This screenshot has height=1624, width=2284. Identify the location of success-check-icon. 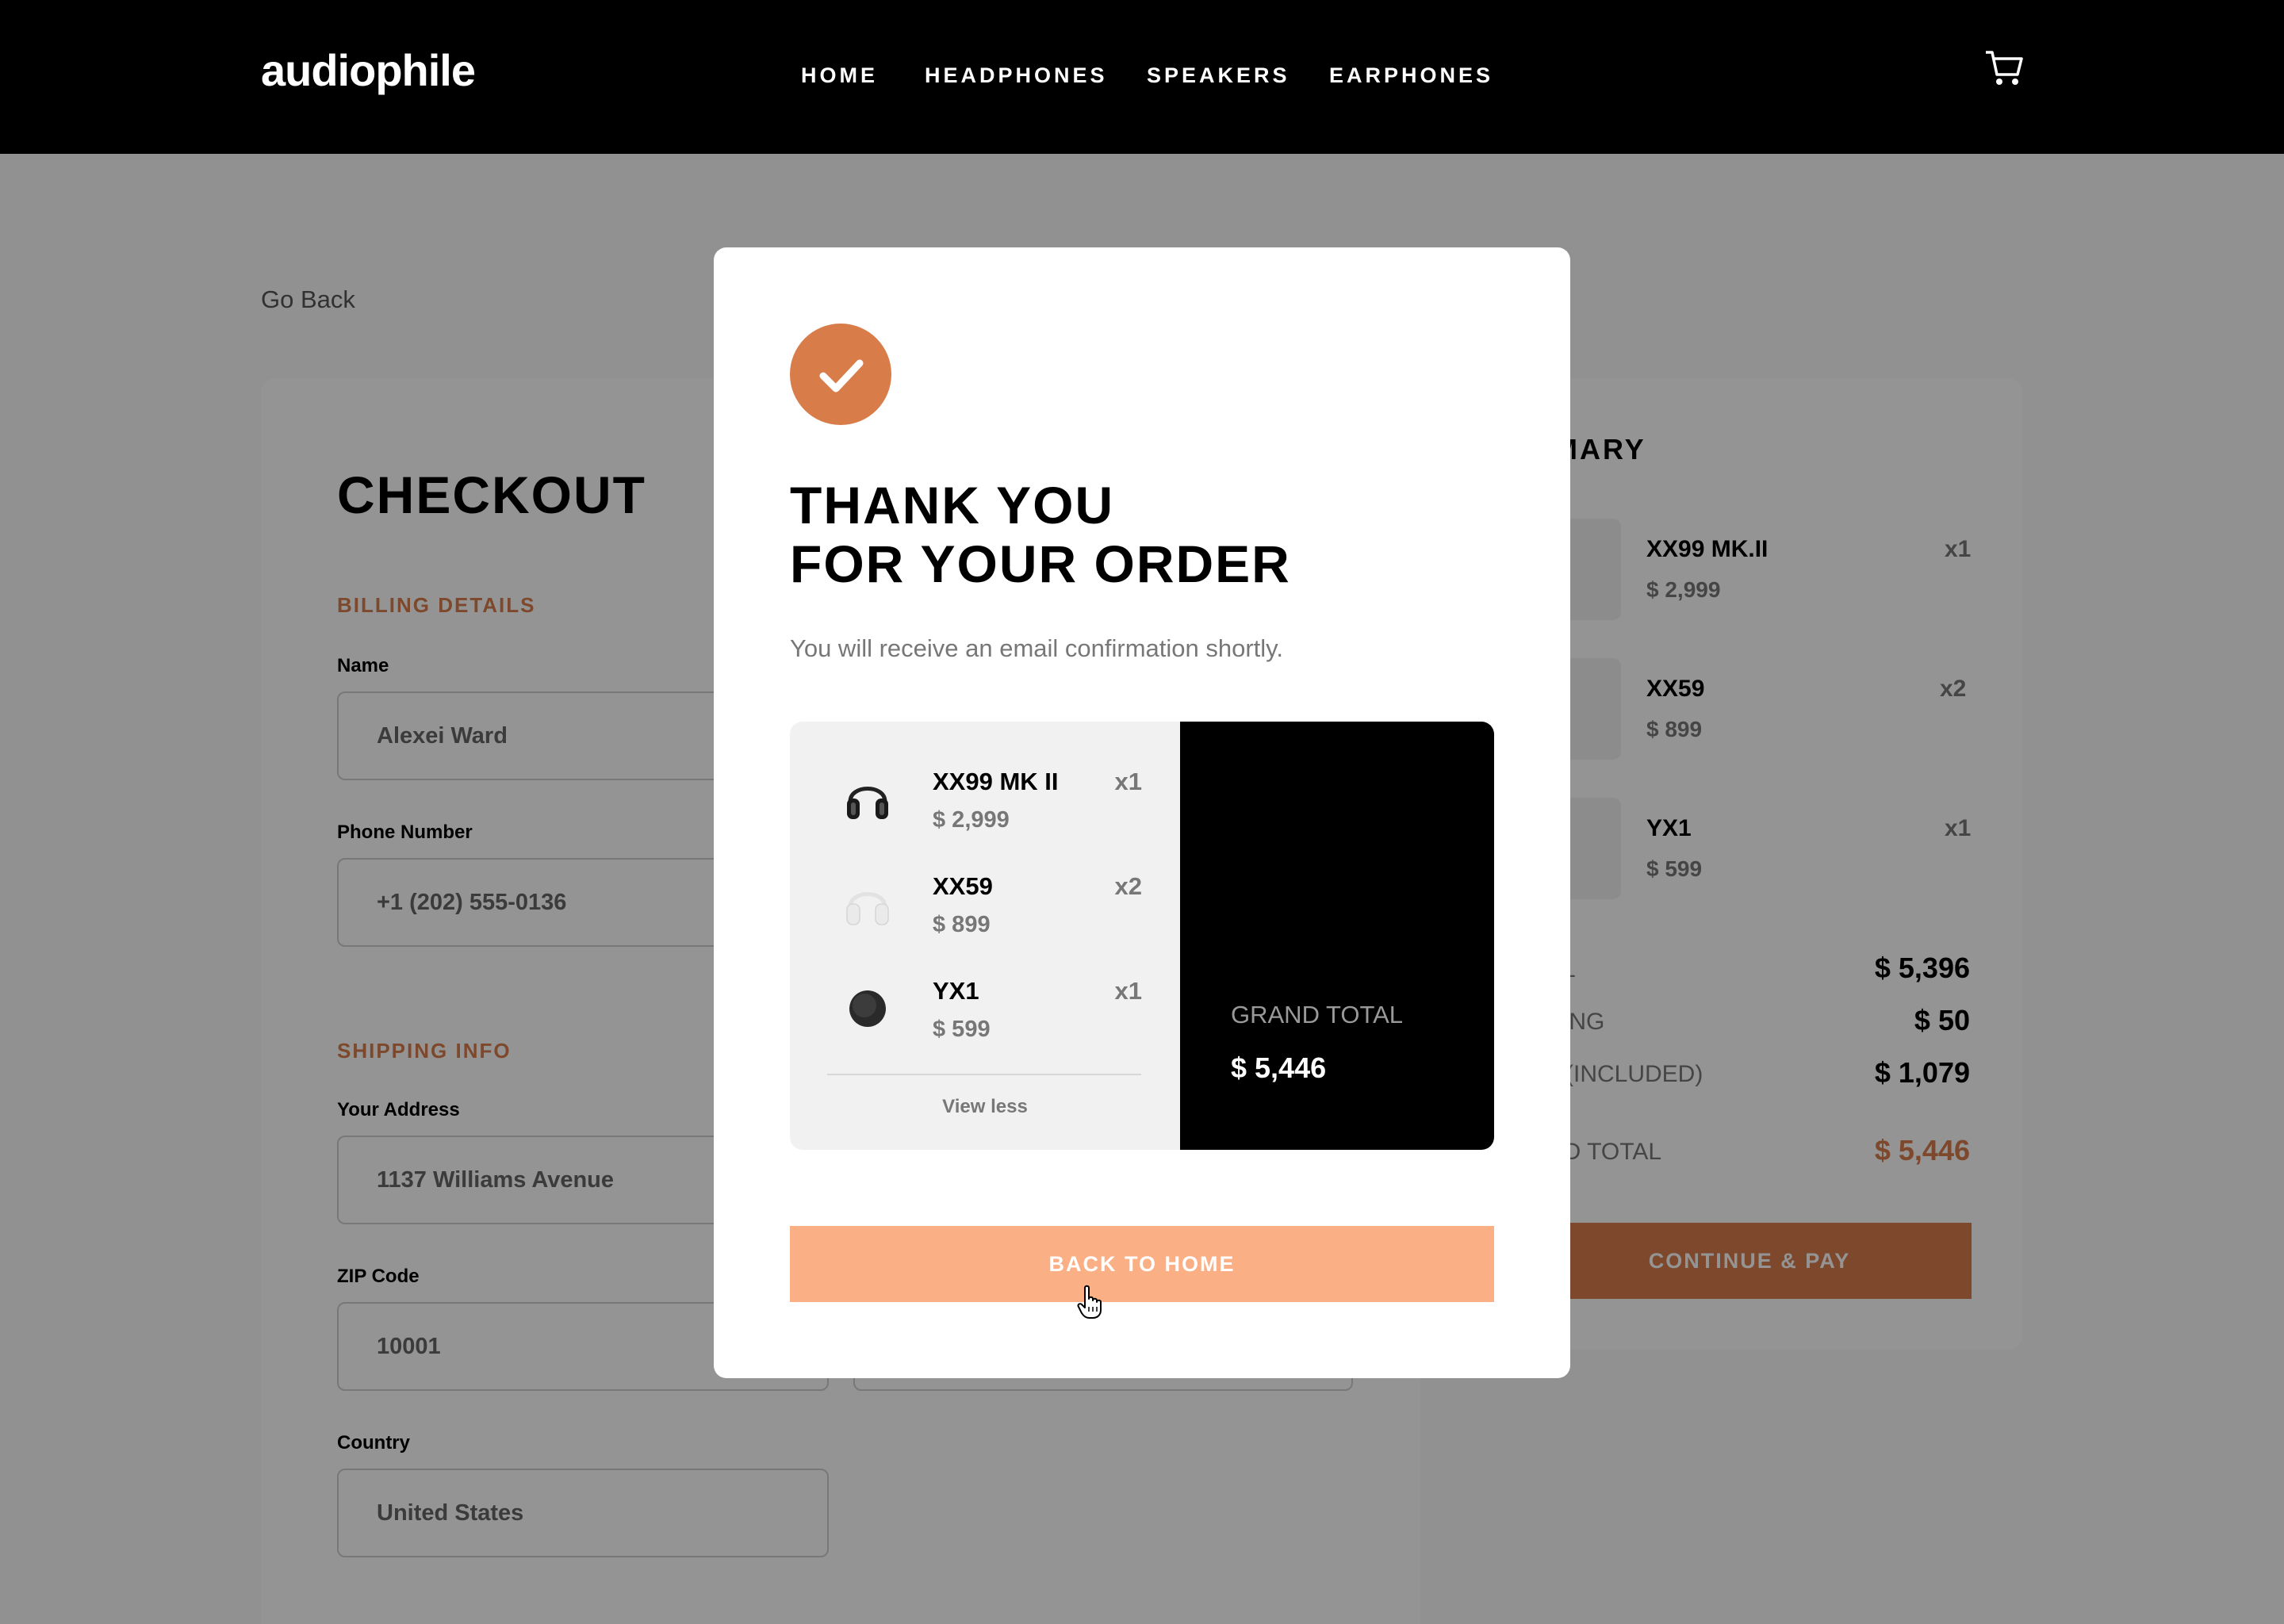
(840, 374).